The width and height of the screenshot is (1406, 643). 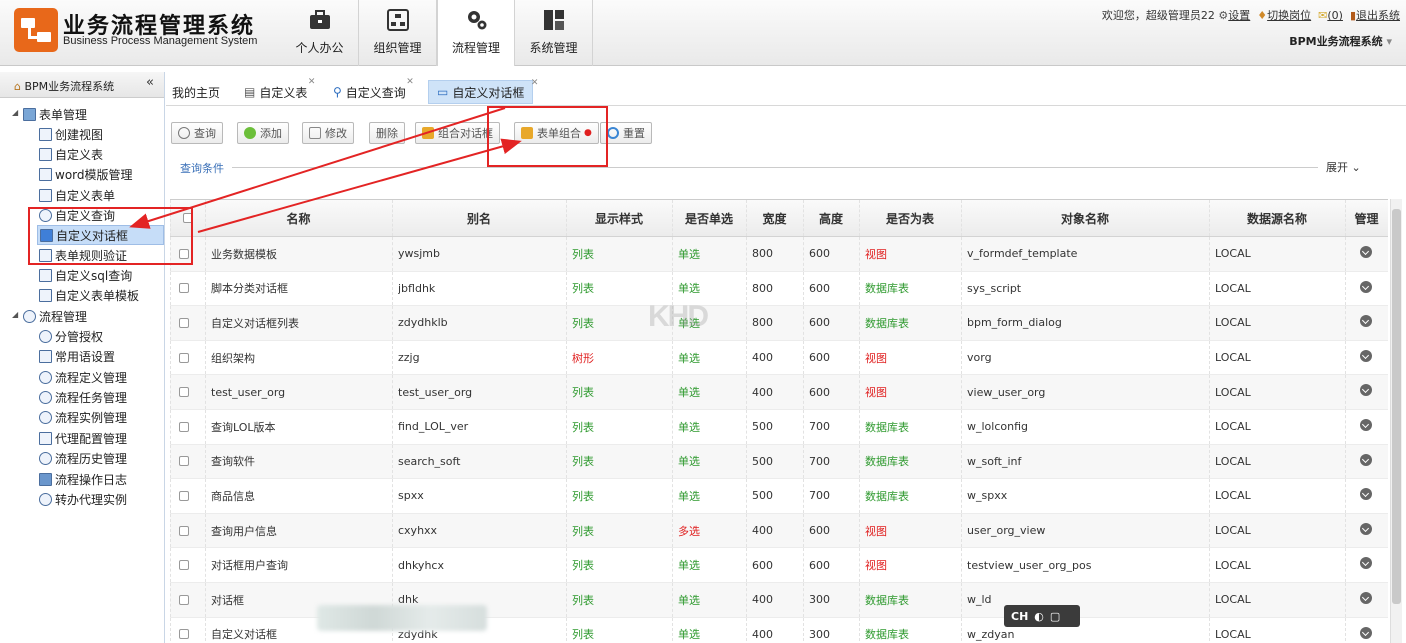 I want to click on chat-icon: ▢, so click(x=1055, y=616).